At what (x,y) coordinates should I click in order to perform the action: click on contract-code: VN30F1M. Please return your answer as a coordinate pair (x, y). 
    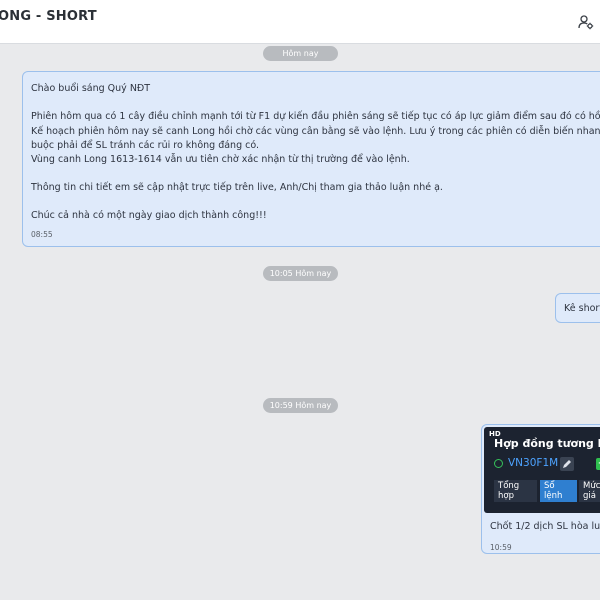
    Looking at the image, I should click on (533, 463).